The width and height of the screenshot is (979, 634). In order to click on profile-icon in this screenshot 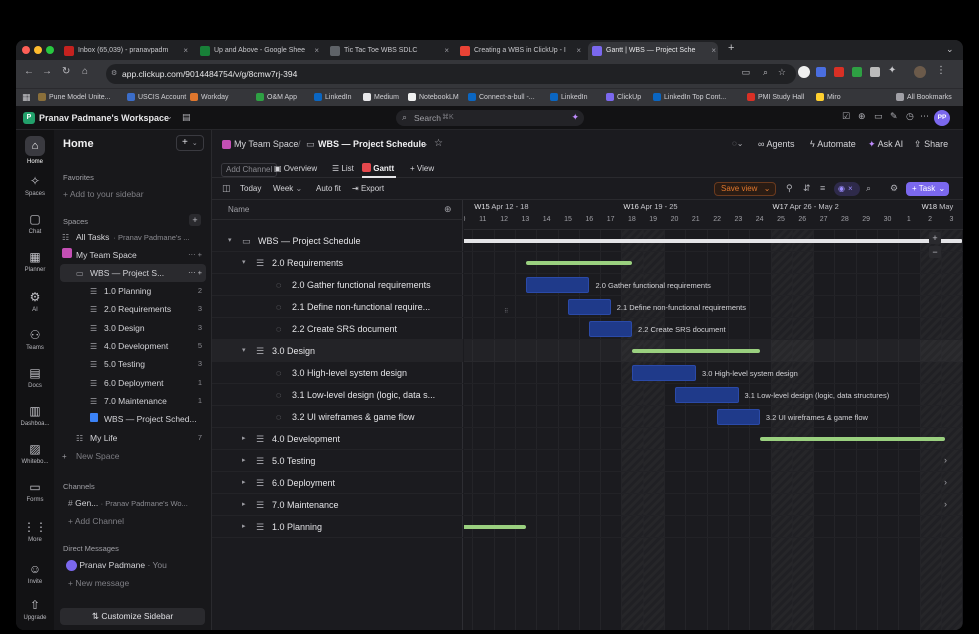, I will do `click(920, 72)`.